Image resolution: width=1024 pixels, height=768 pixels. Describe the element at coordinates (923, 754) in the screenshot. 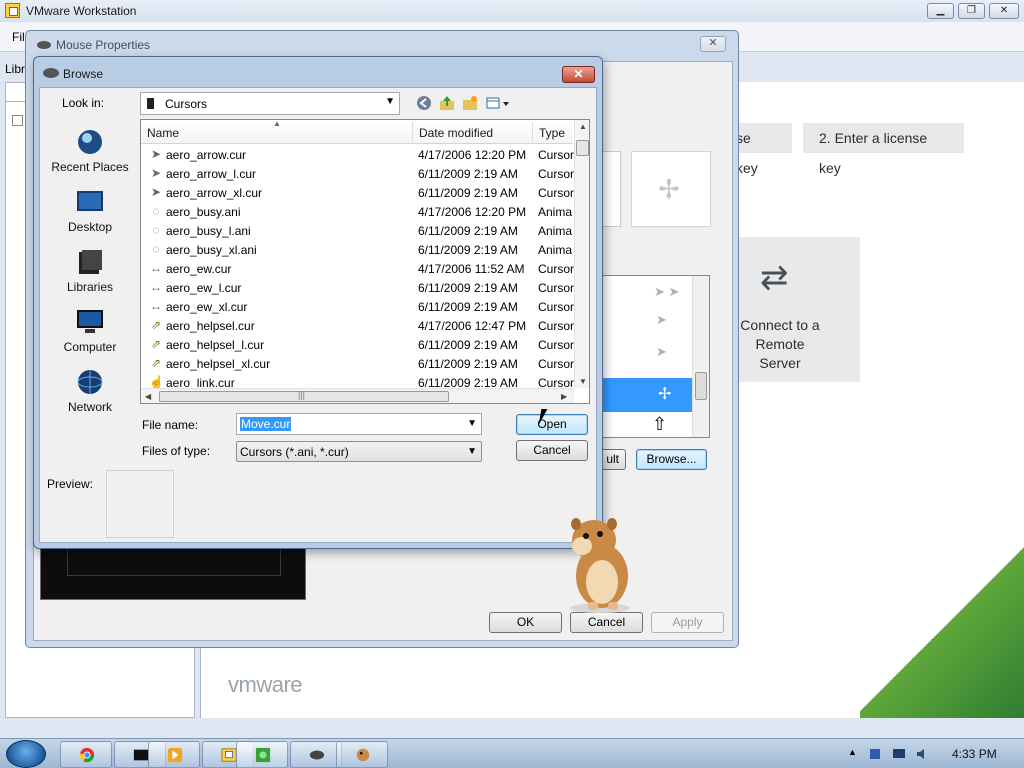

I see `volume-icon` at that location.